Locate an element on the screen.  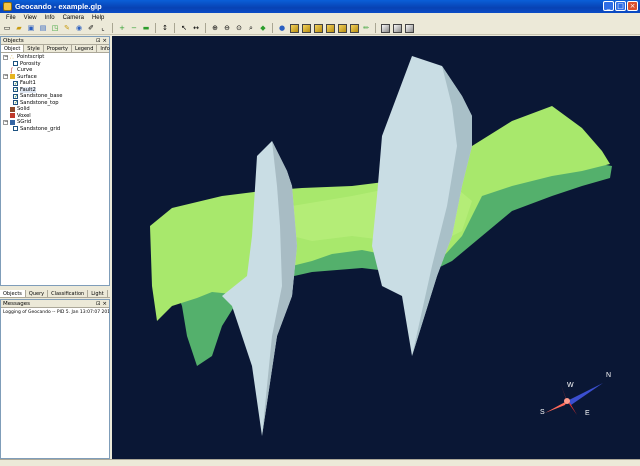
grid-object-icon is located at coordinates (12, 122).